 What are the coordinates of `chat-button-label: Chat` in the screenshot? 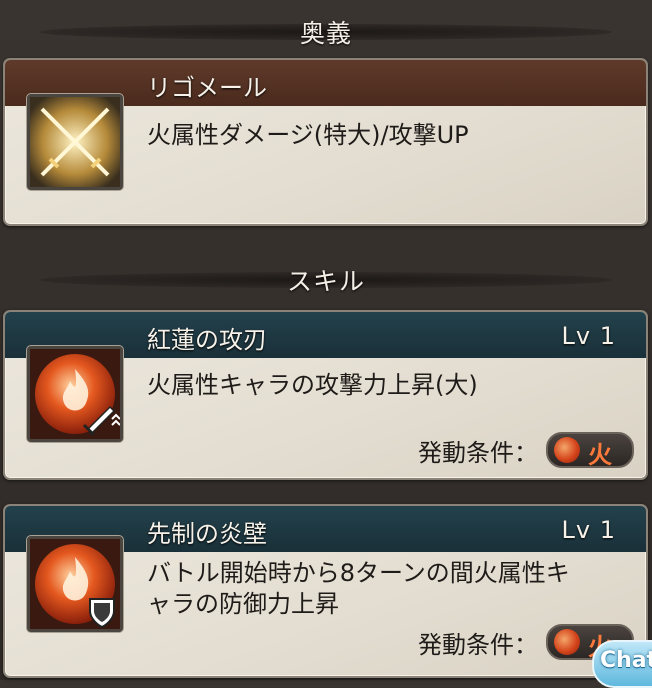 It's located at (626, 660).